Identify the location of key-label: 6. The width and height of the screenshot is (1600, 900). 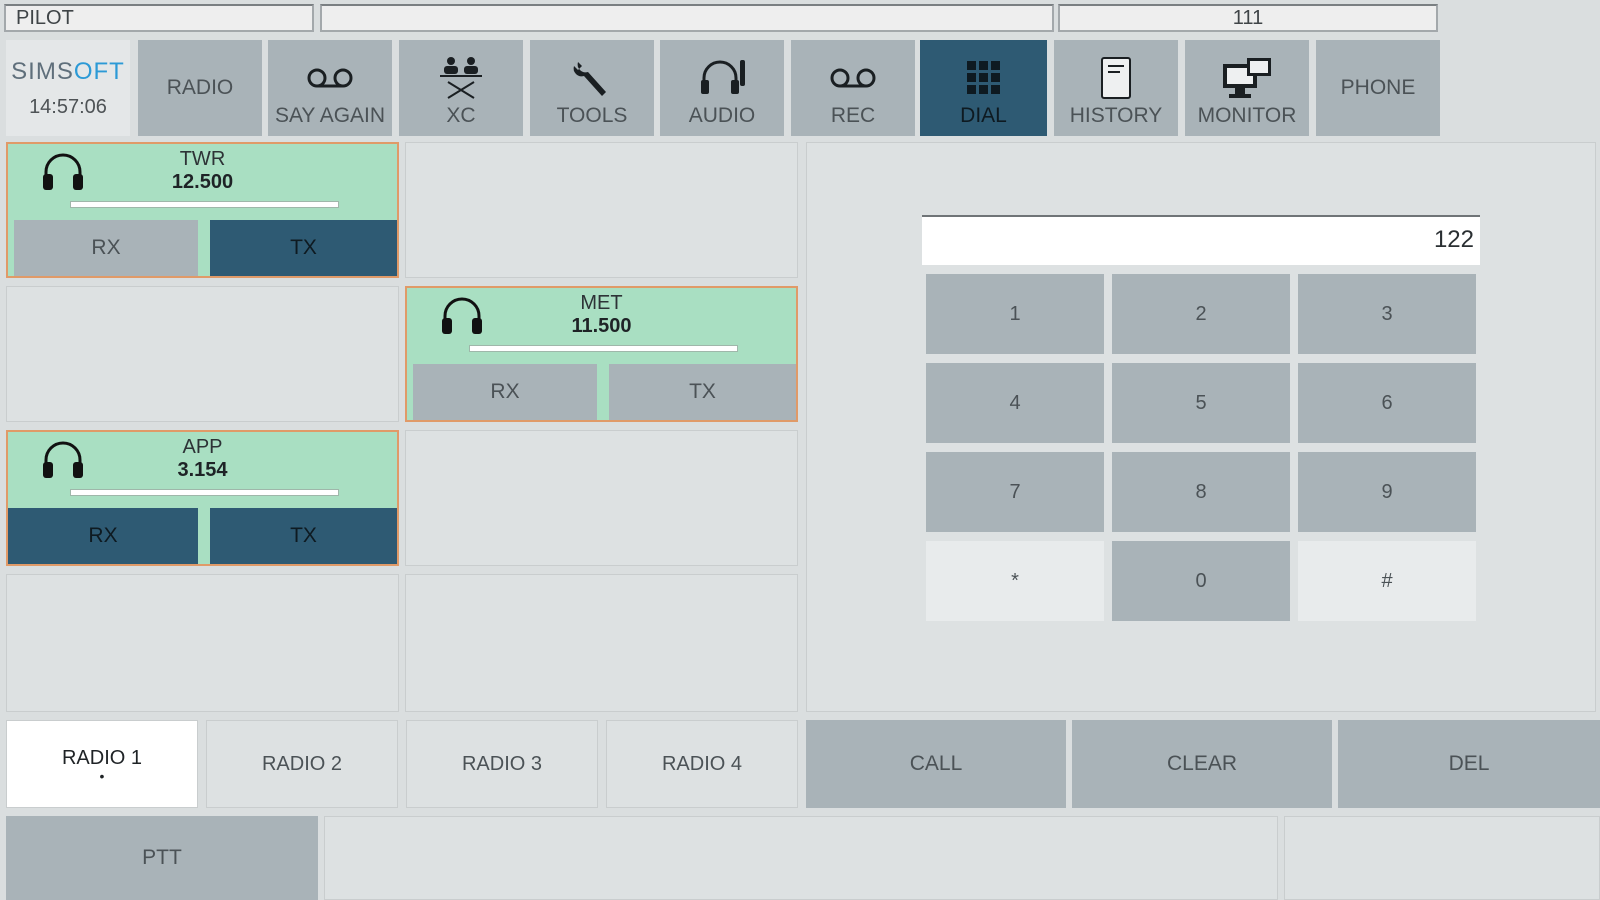
(1387, 402).